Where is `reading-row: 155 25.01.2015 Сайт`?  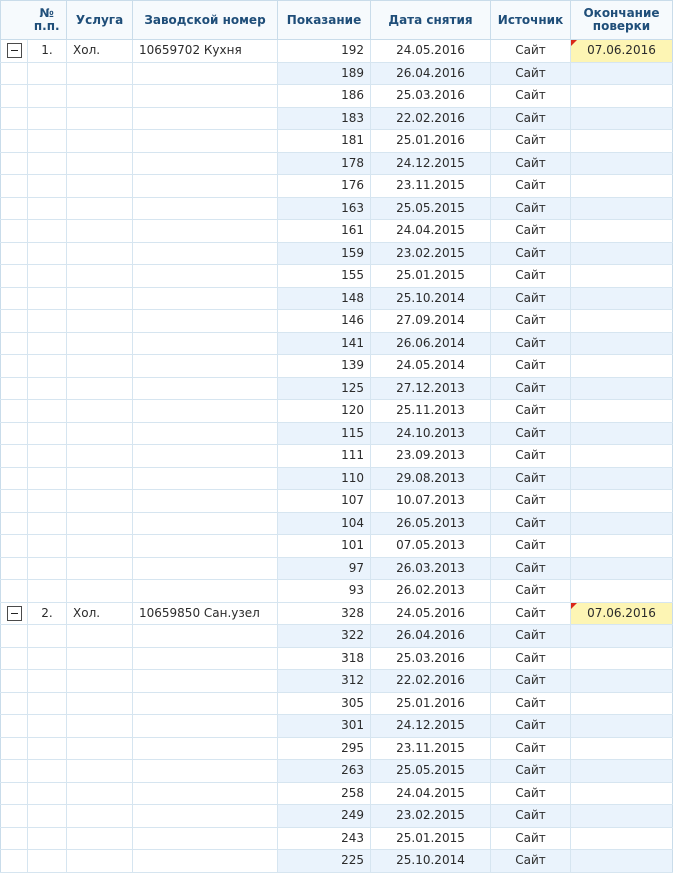
reading-row: 155 25.01.2015 Сайт is located at coordinates (336, 276).